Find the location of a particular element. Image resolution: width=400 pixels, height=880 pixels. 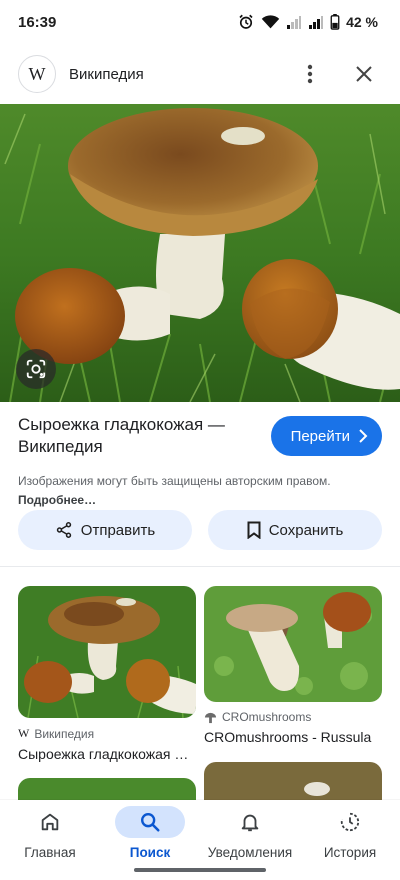

nav-search-label: Поиск is located at coordinates (150, 852).